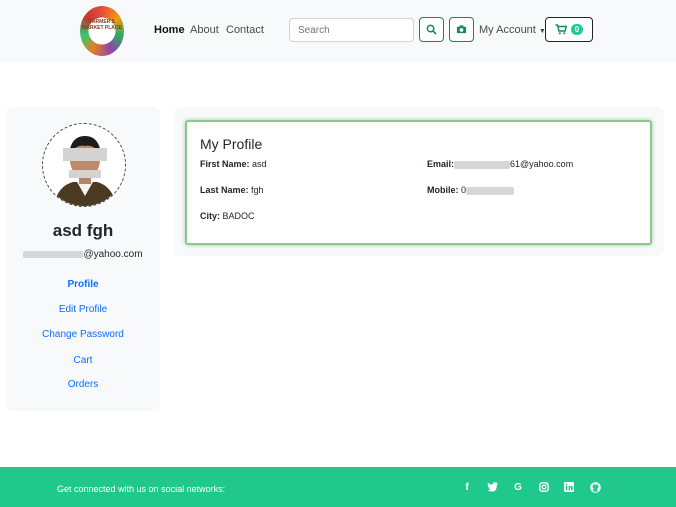  I want to click on twitter-icon, so click(492, 488).